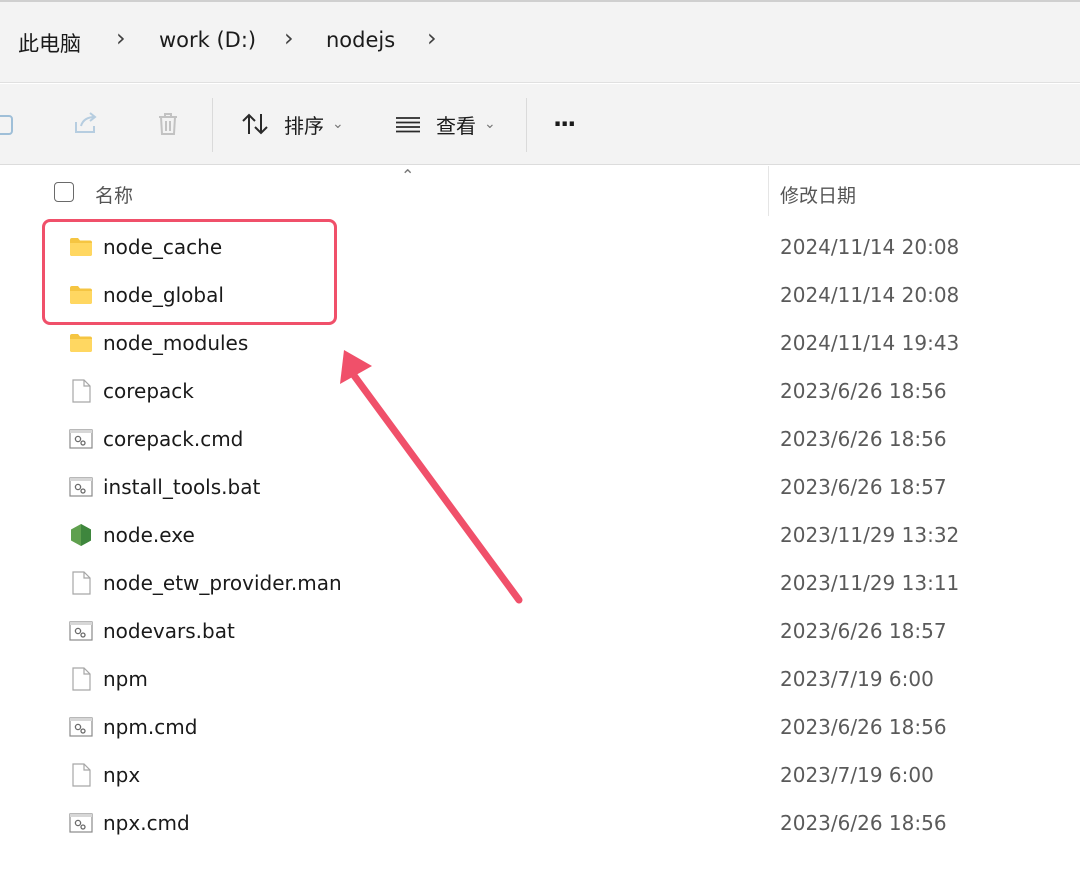 Image resolution: width=1080 pixels, height=883 pixels. I want to click on file-name: npx.cmd, so click(146, 823).